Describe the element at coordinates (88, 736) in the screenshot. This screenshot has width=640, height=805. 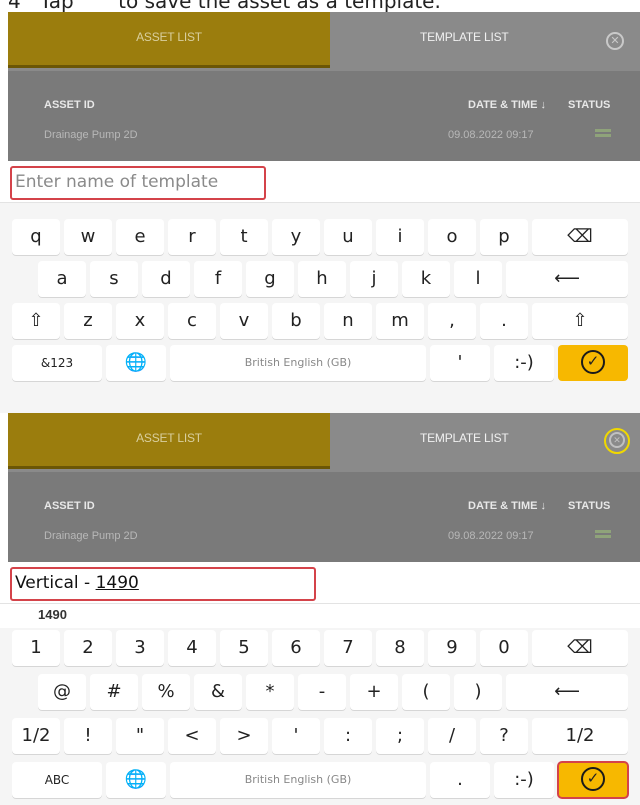
I see `key: !` at that location.